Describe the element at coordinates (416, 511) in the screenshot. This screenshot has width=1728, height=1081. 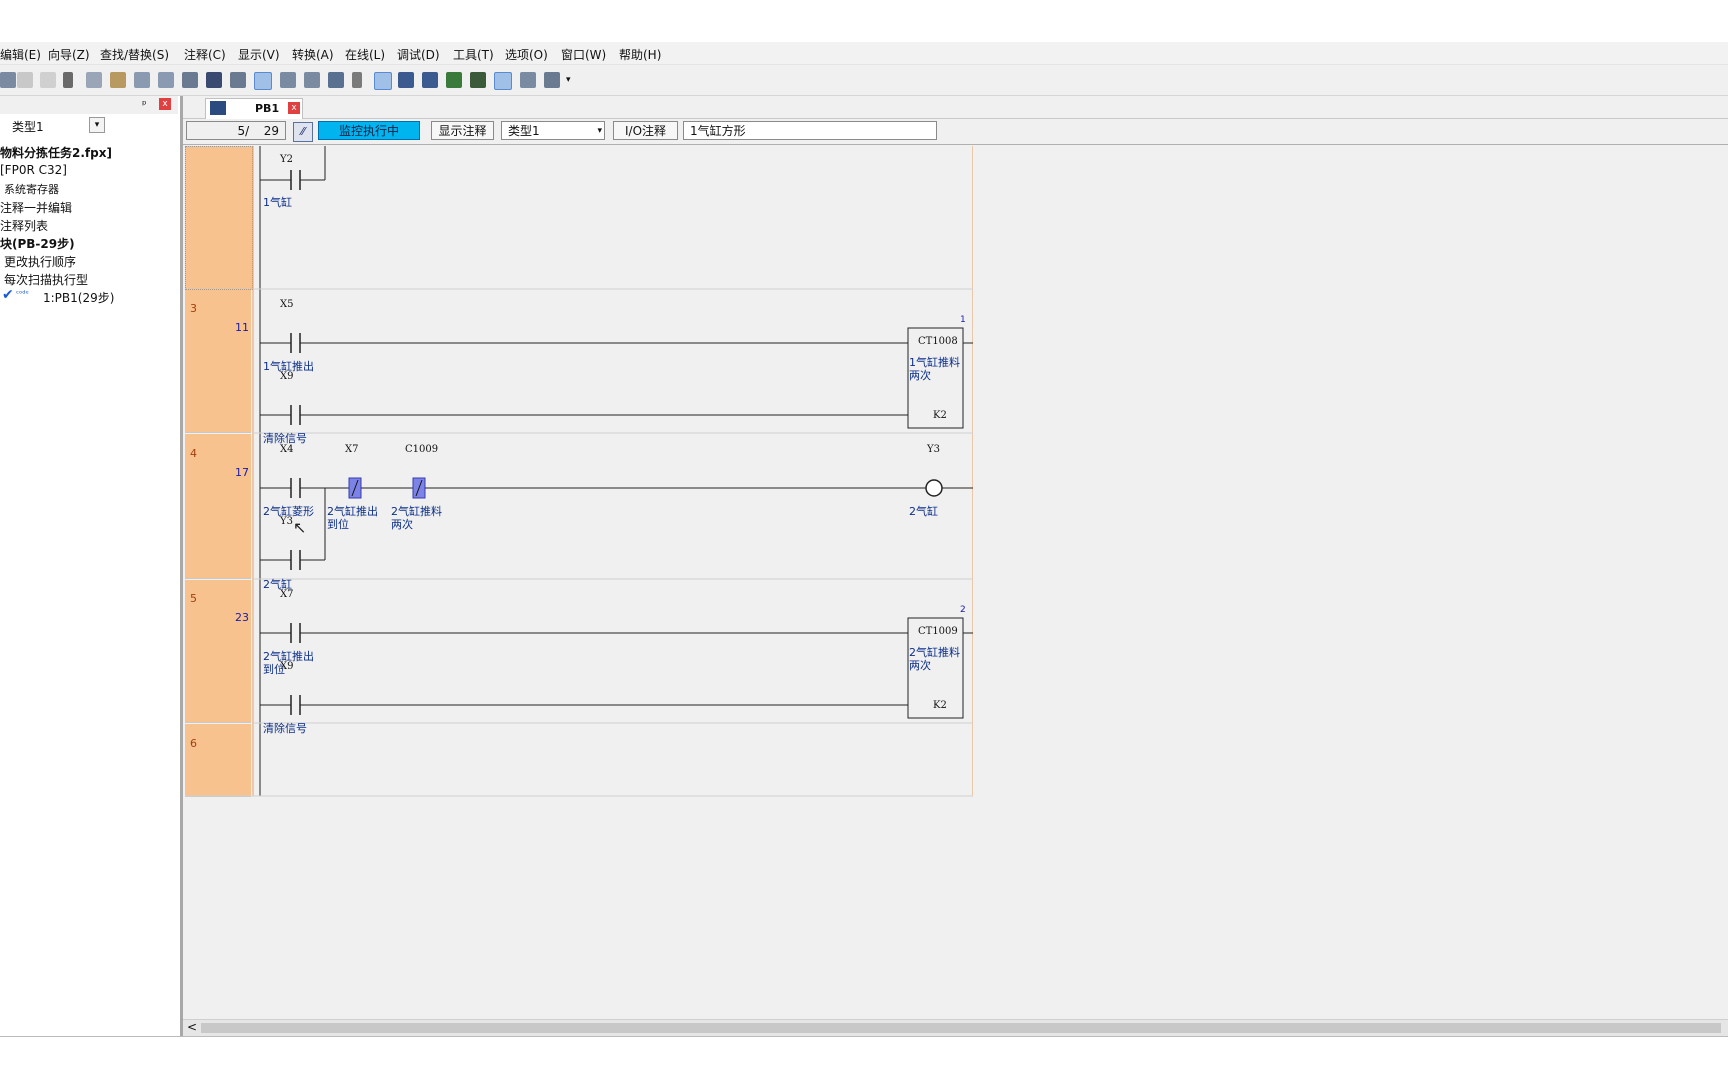
I see `device-comment: 2气缸推料` at that location.